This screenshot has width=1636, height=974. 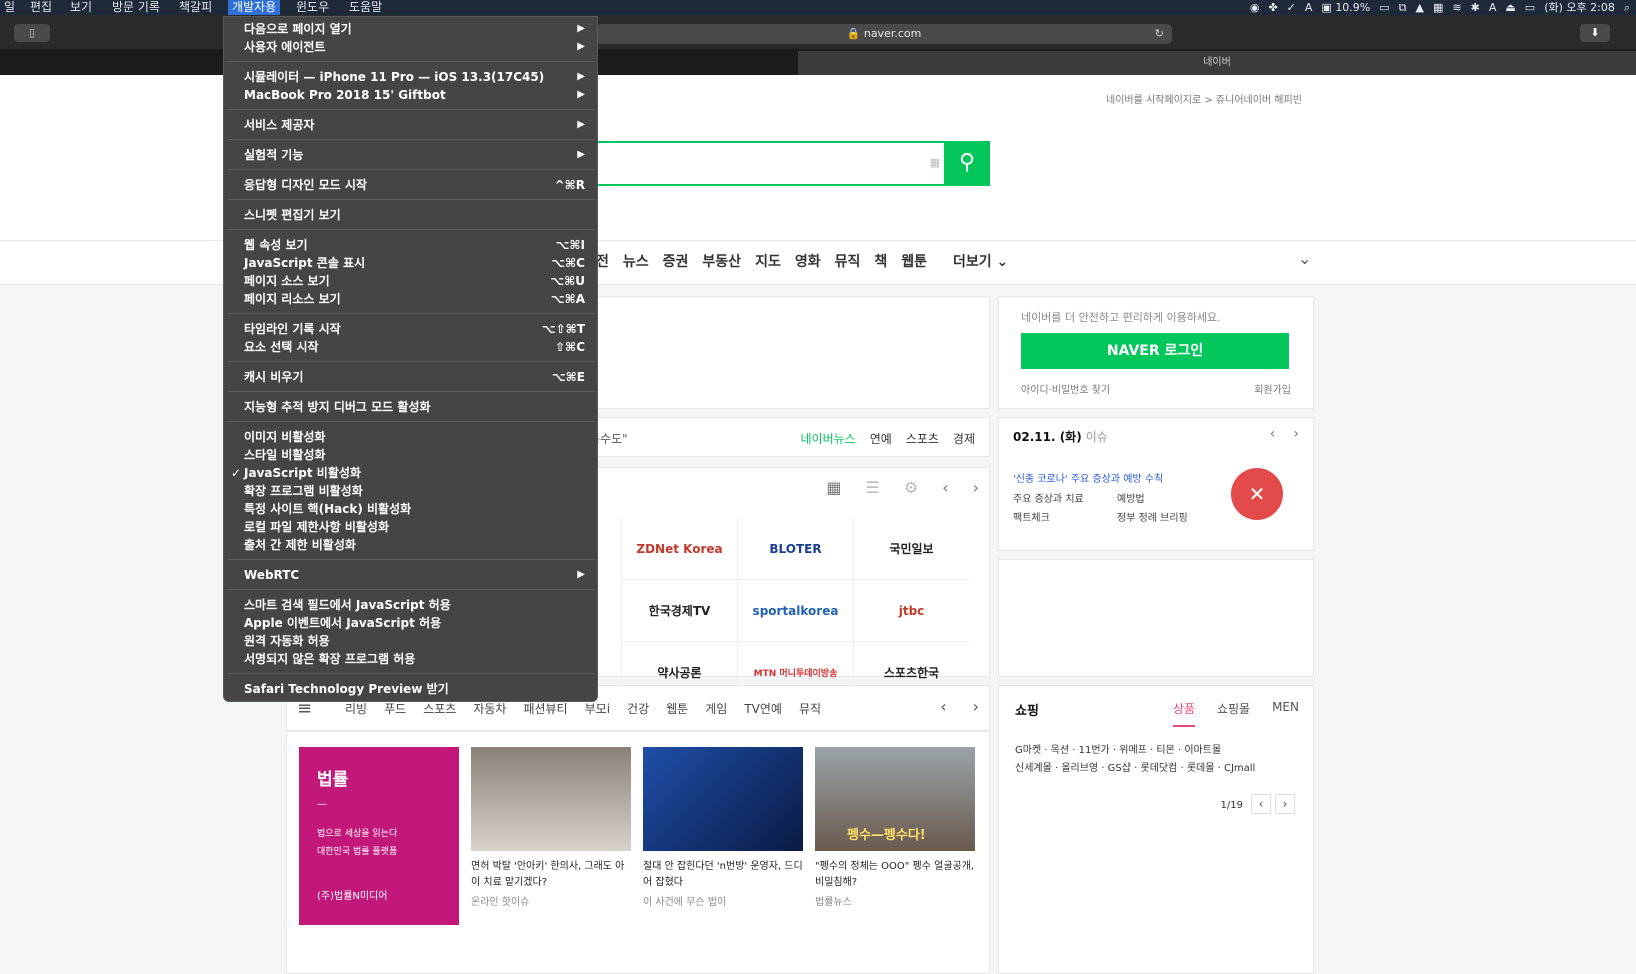 I want to click on category-tab: 웹툰, so click(x=677, y=708).